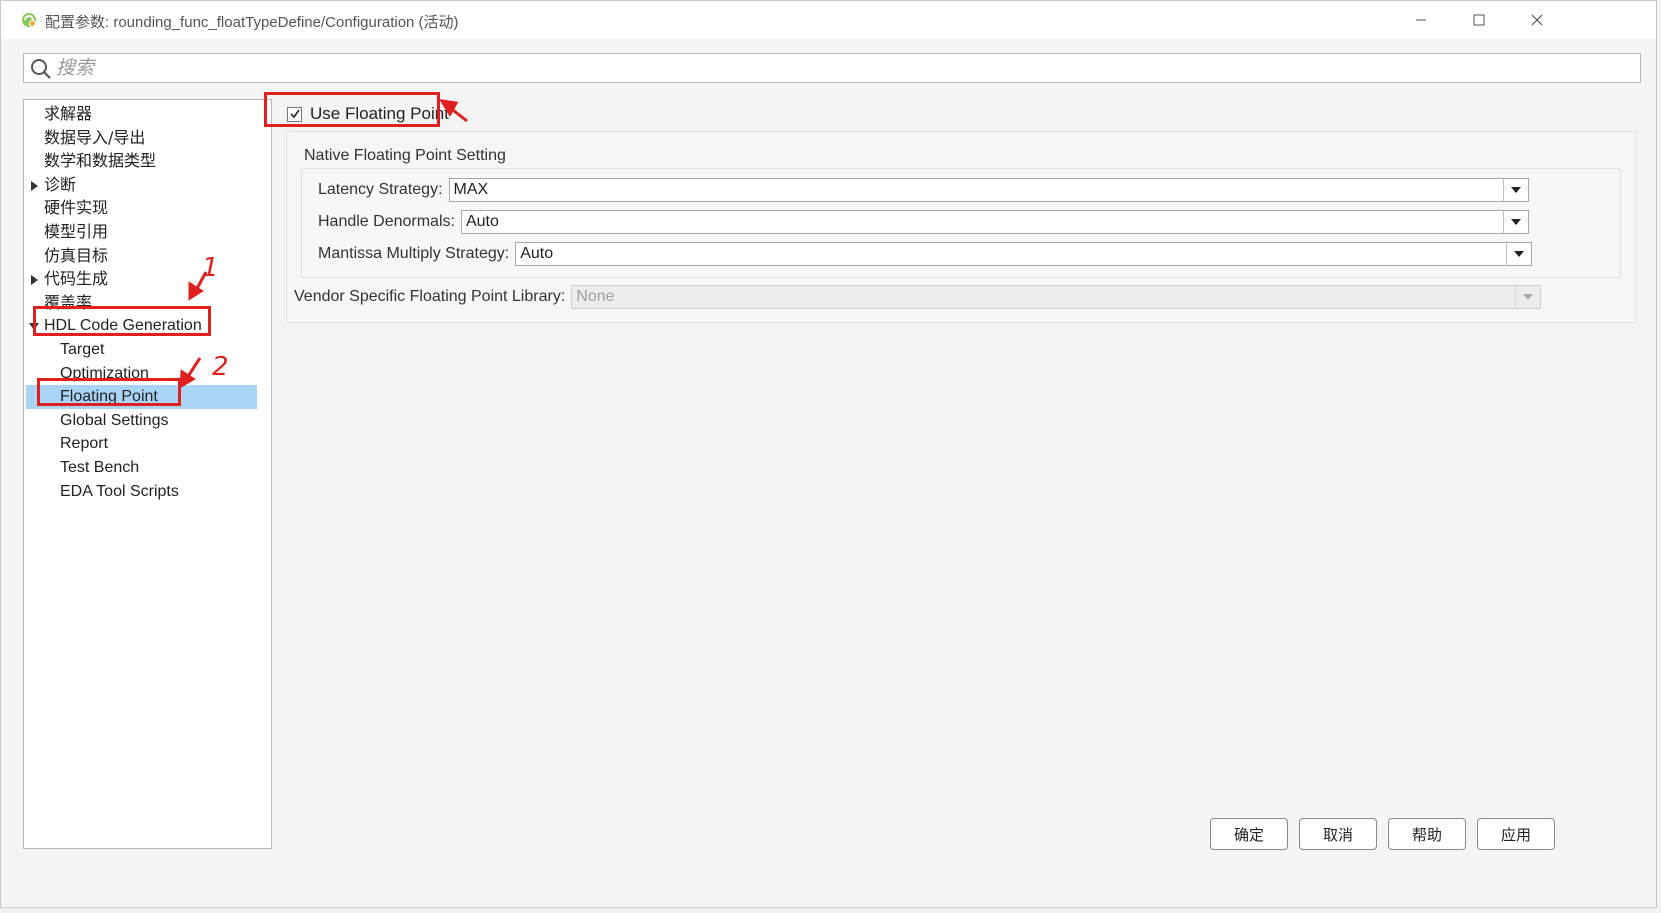  I want to click on tree-item-label: Test Bench, so click(100, 467).